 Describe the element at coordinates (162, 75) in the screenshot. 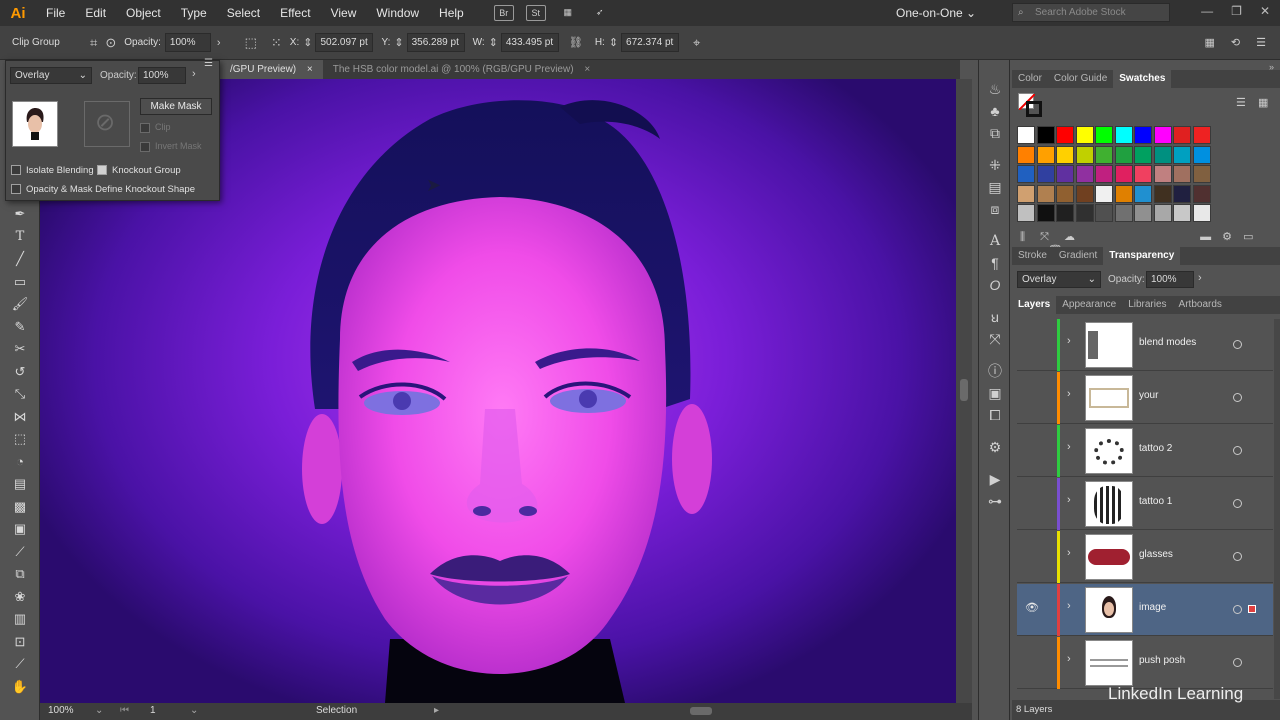

I see `flyout-opacity-field: 100%` at that location.